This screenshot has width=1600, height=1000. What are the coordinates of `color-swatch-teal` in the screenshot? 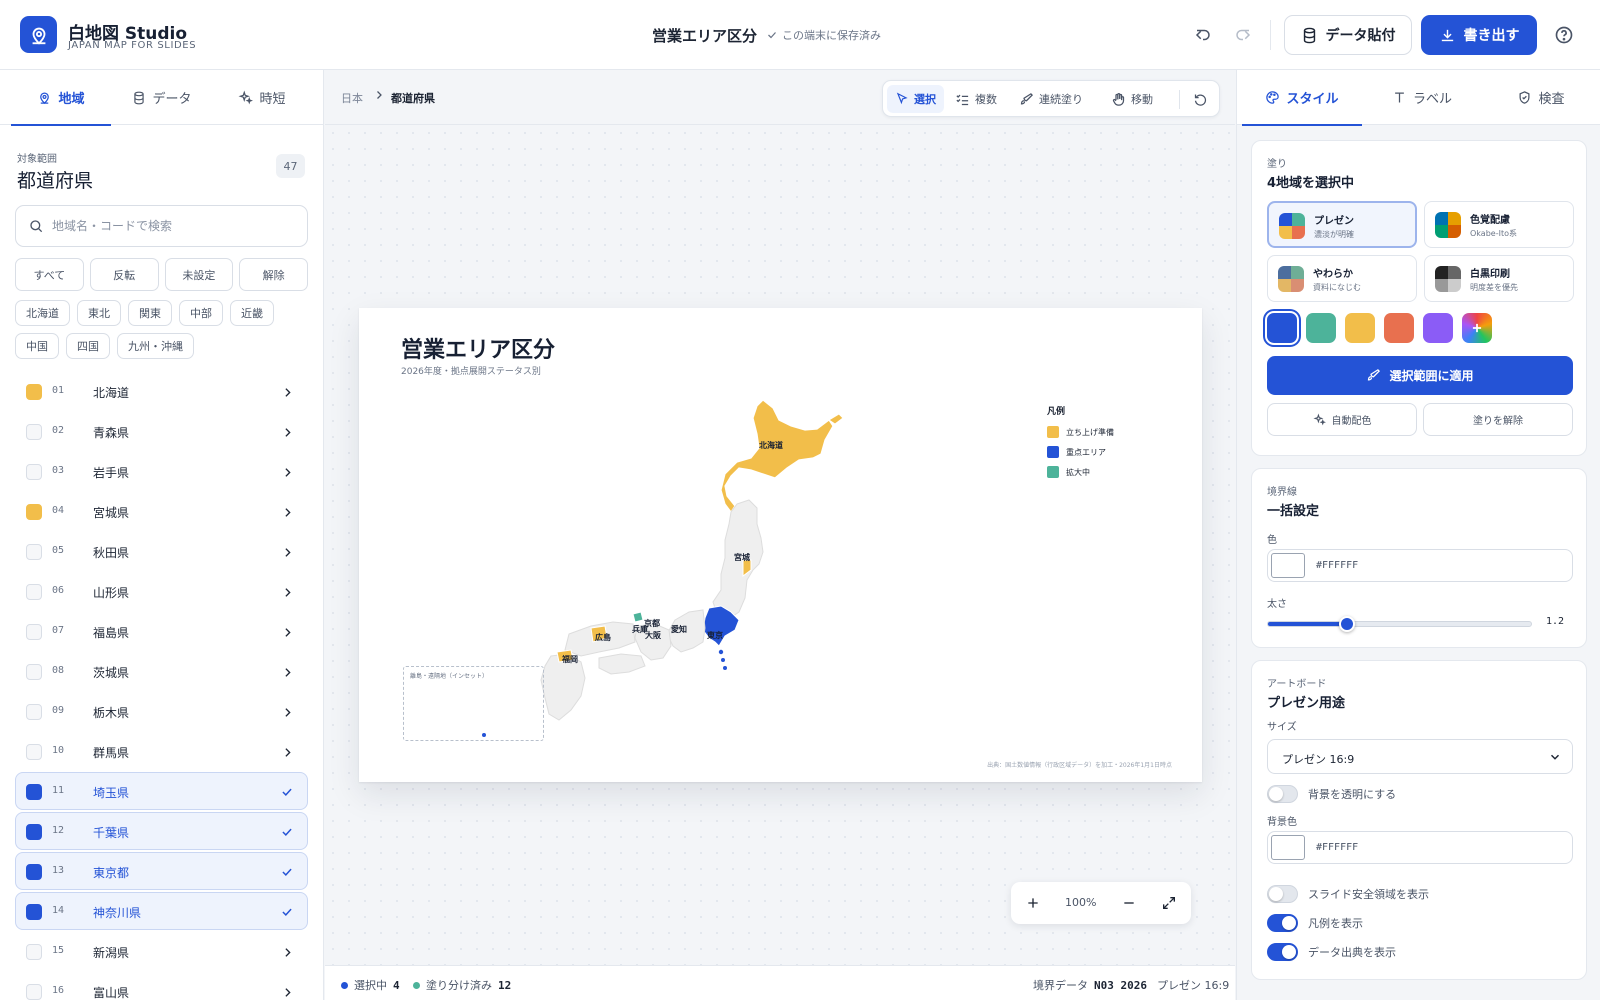 It's located at (1321, 328).